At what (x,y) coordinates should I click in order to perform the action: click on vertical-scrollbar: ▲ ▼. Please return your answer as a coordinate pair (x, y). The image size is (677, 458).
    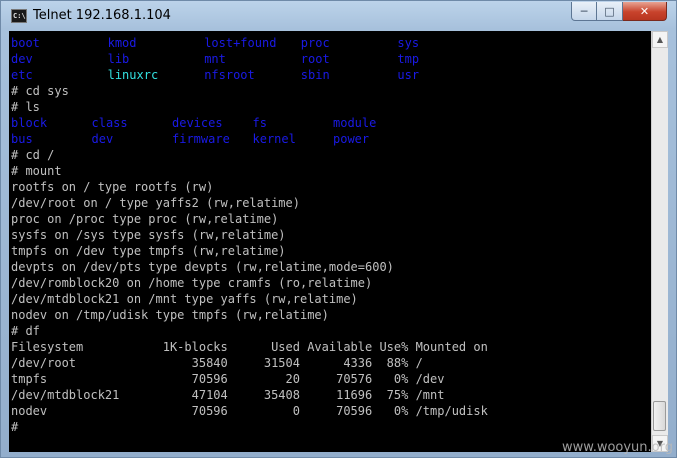
    Looking at the image, I should click on (659, 241).